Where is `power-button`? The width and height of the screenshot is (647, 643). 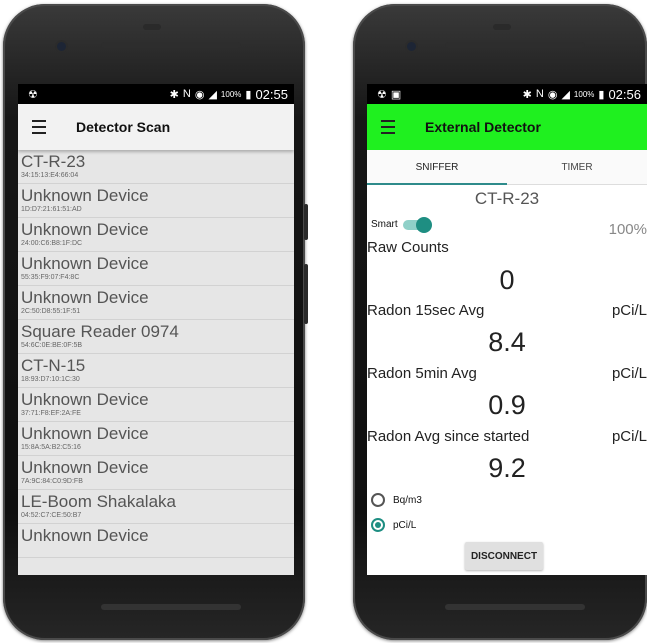 power-button is located at coordinates (306, 222).